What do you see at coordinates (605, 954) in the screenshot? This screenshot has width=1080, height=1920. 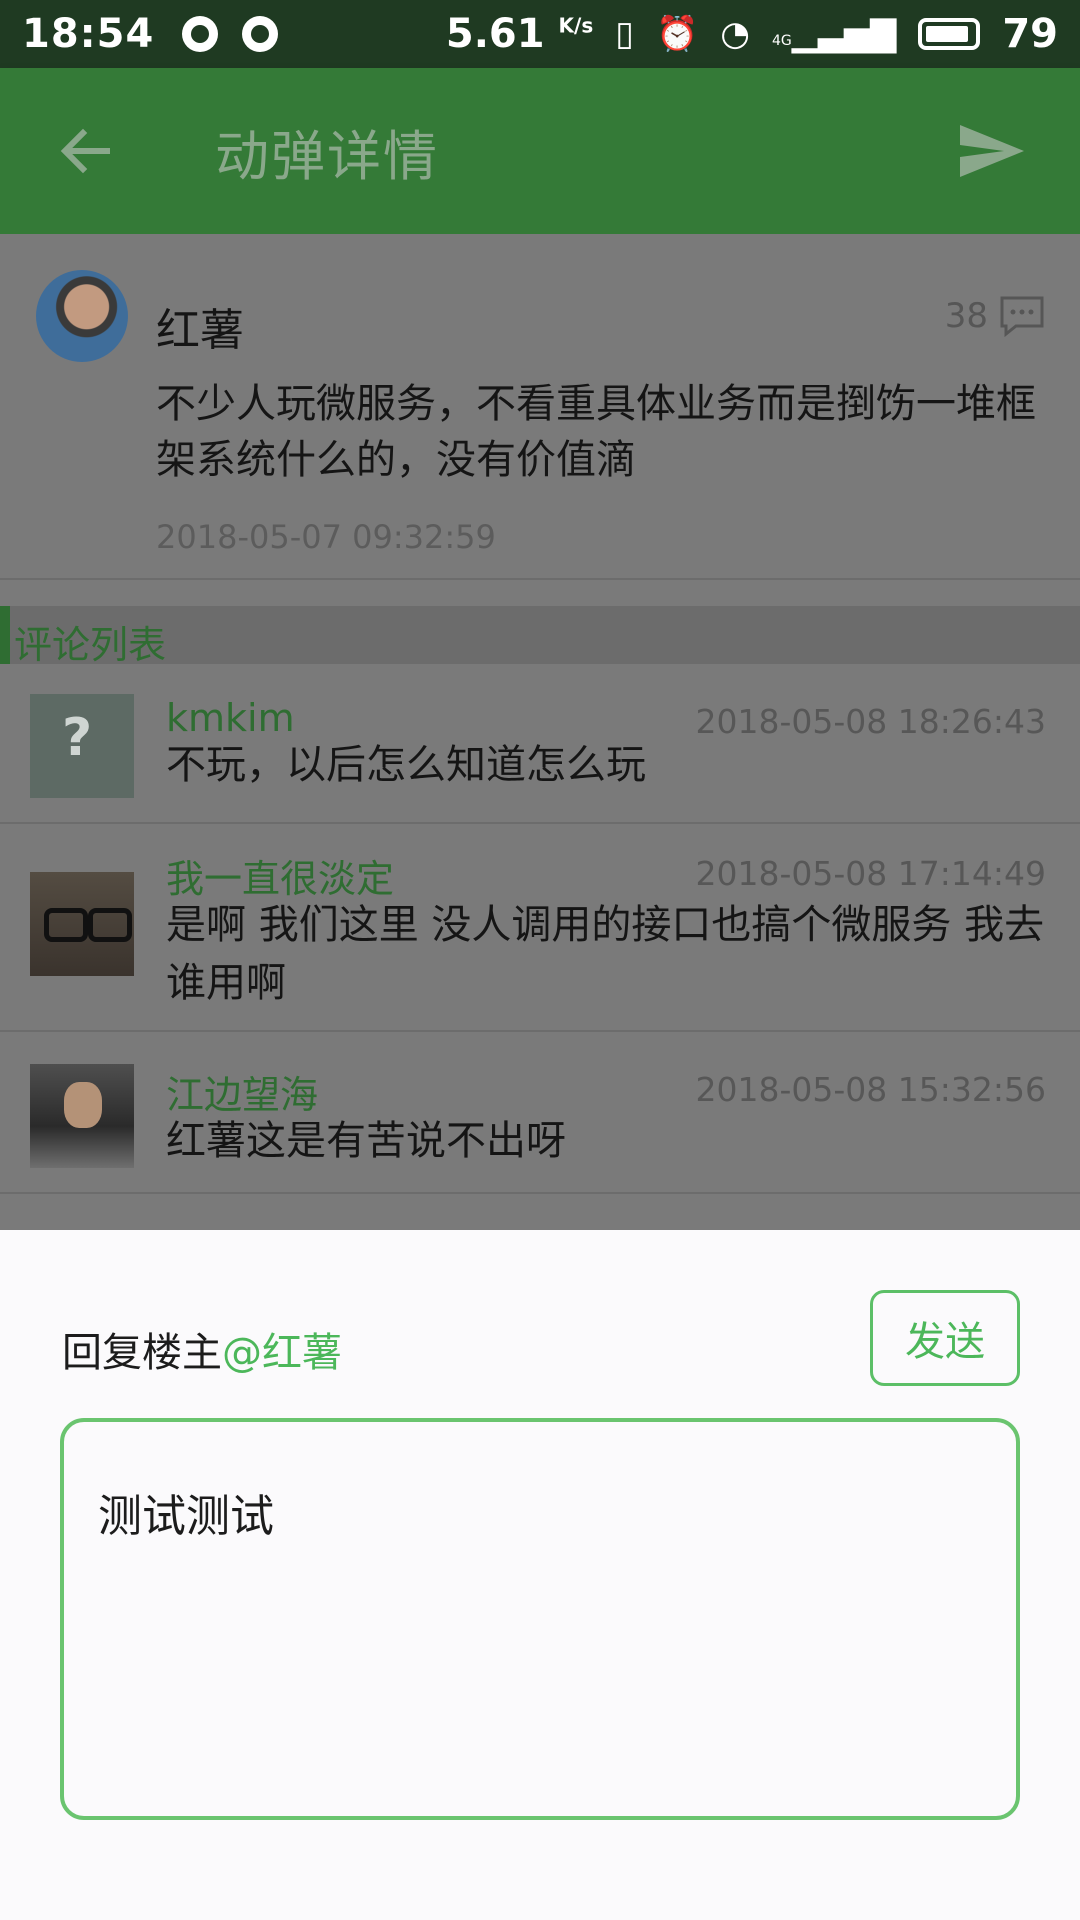 I see `comment-text: 是啊 我们这里 没人调用的接口也搞个微服务 我去谁用啊` at bounding box center [605, 954].